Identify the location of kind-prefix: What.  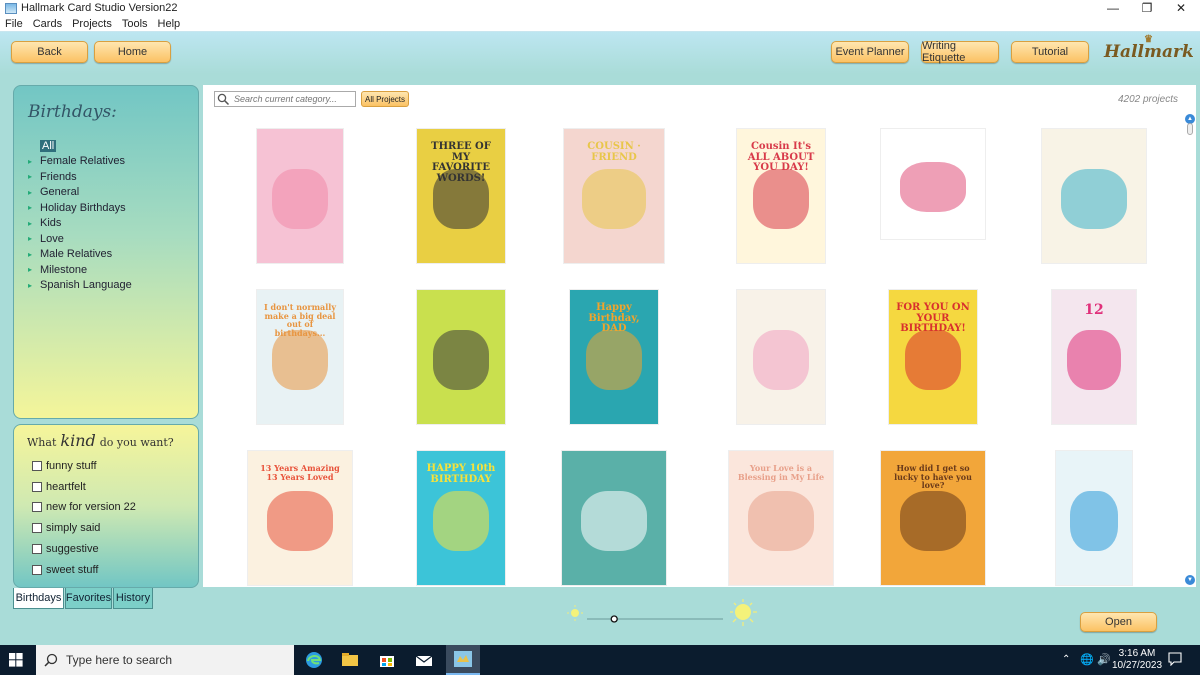
(42, 442).